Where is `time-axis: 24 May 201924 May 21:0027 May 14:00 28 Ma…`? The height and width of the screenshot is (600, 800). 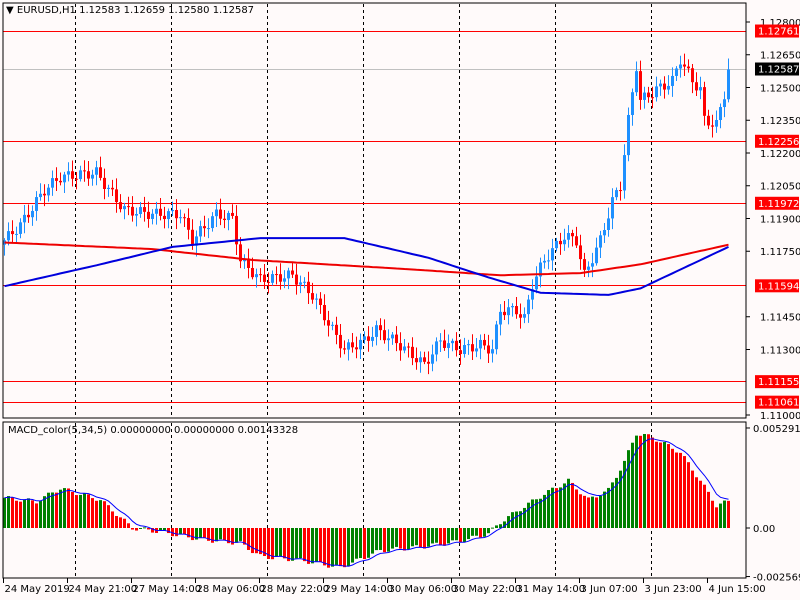
time-axis: 24 May 201924 May 21:0027 May 14:00 28 Ma… is located at coordinates (384, 586).